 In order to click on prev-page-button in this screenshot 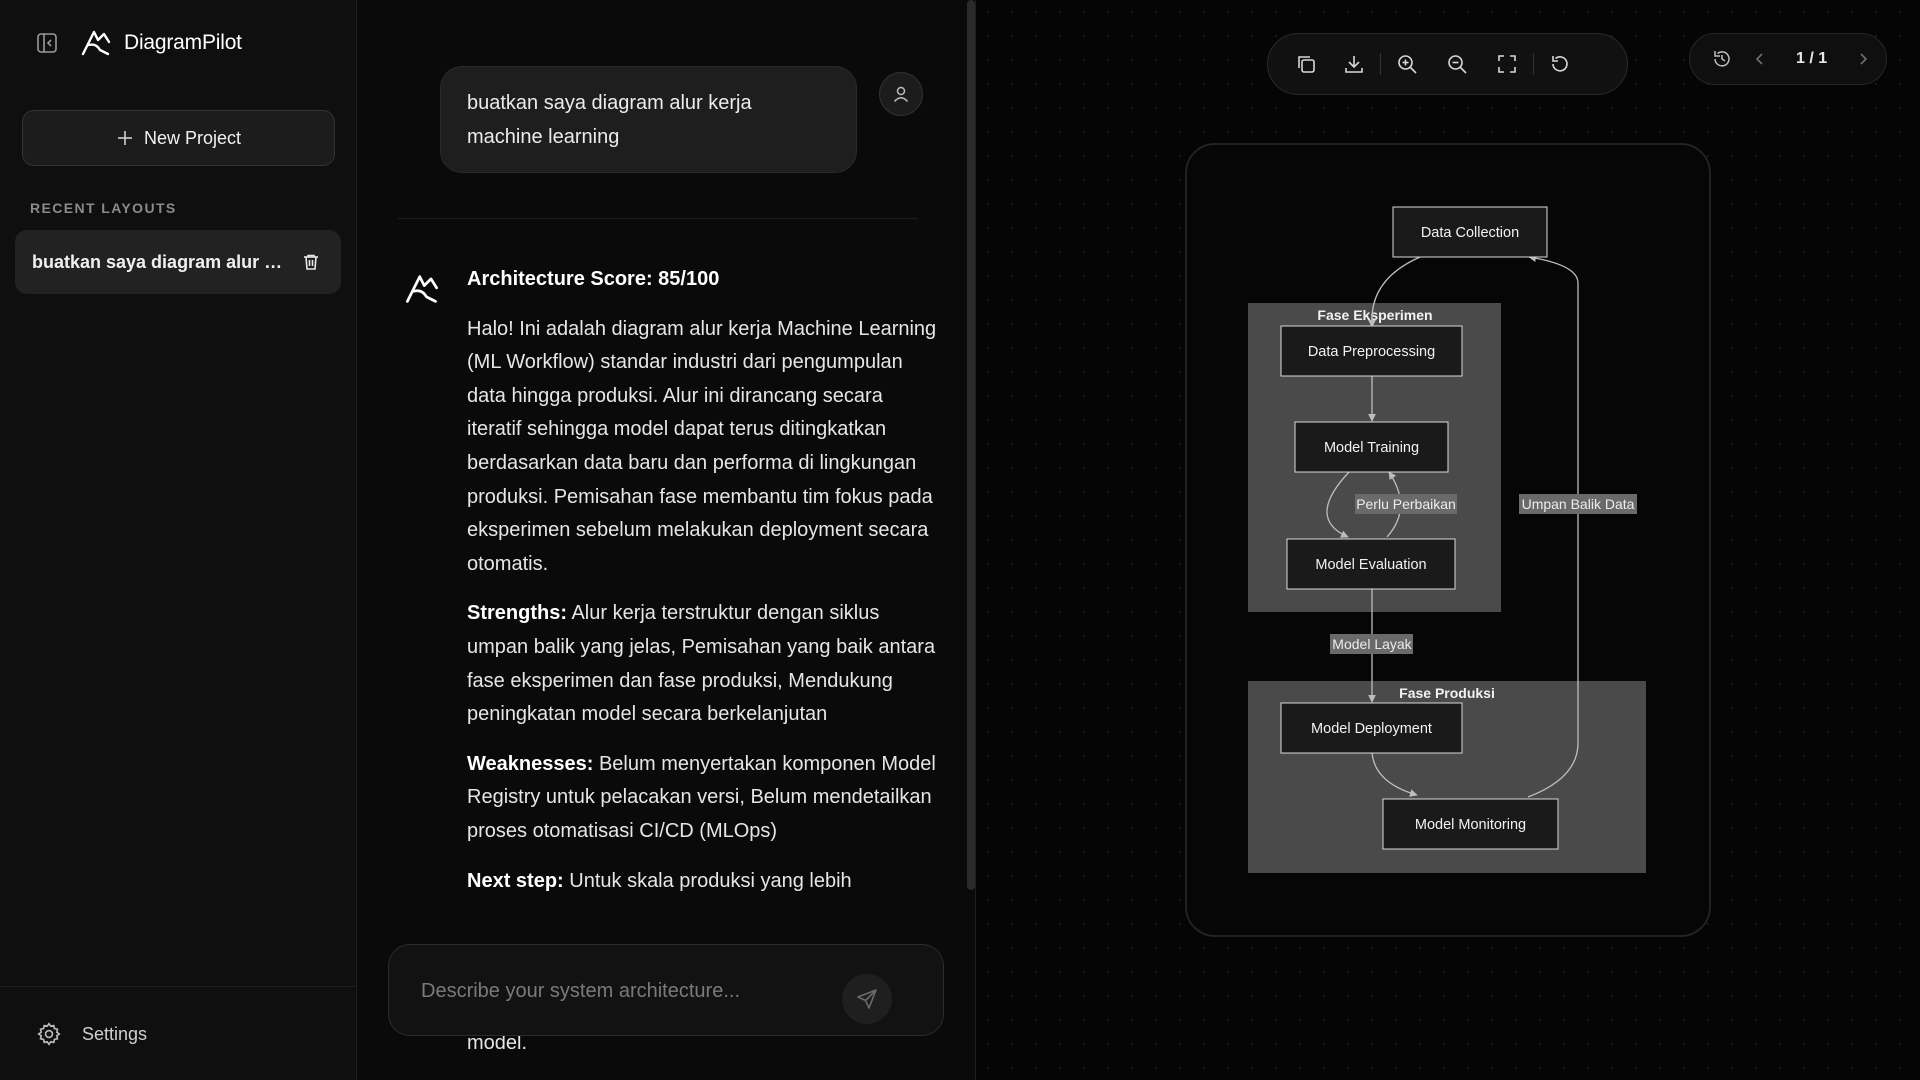, I will do `click(1760, 59)`.